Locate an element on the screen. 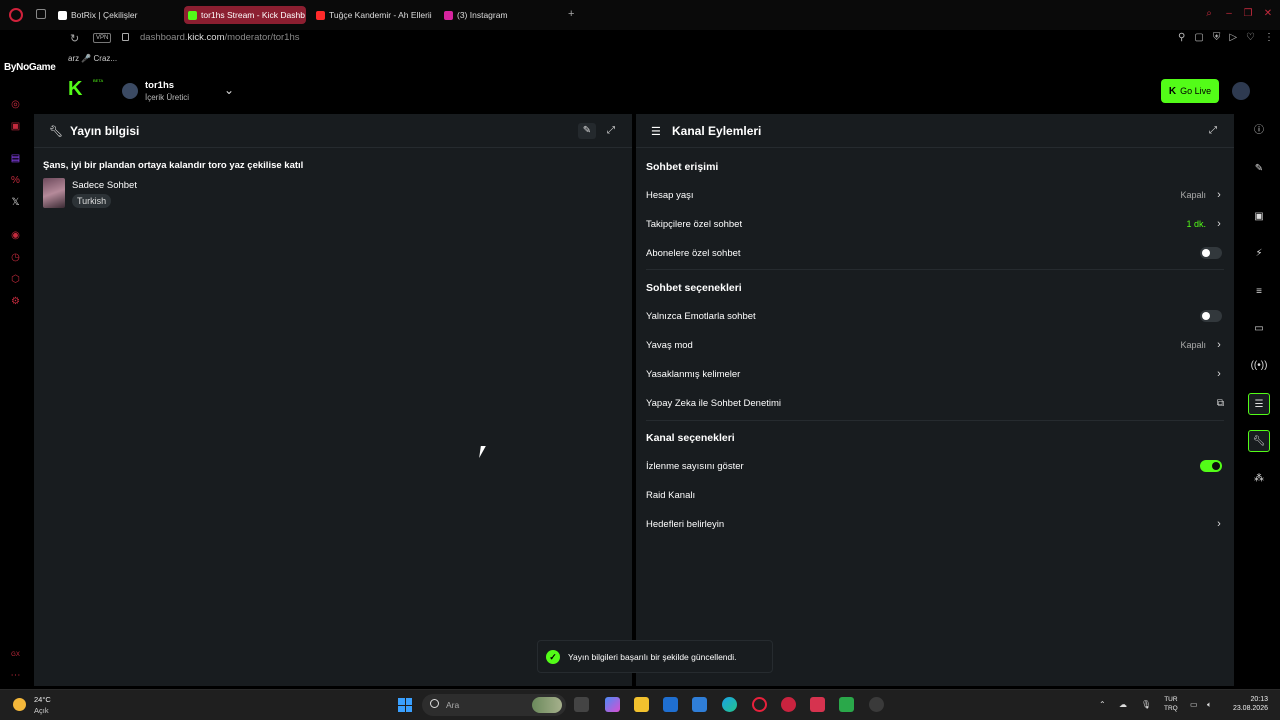  chat-options-title: Sohbet seçenekleri is located at coordinates (694, 288).